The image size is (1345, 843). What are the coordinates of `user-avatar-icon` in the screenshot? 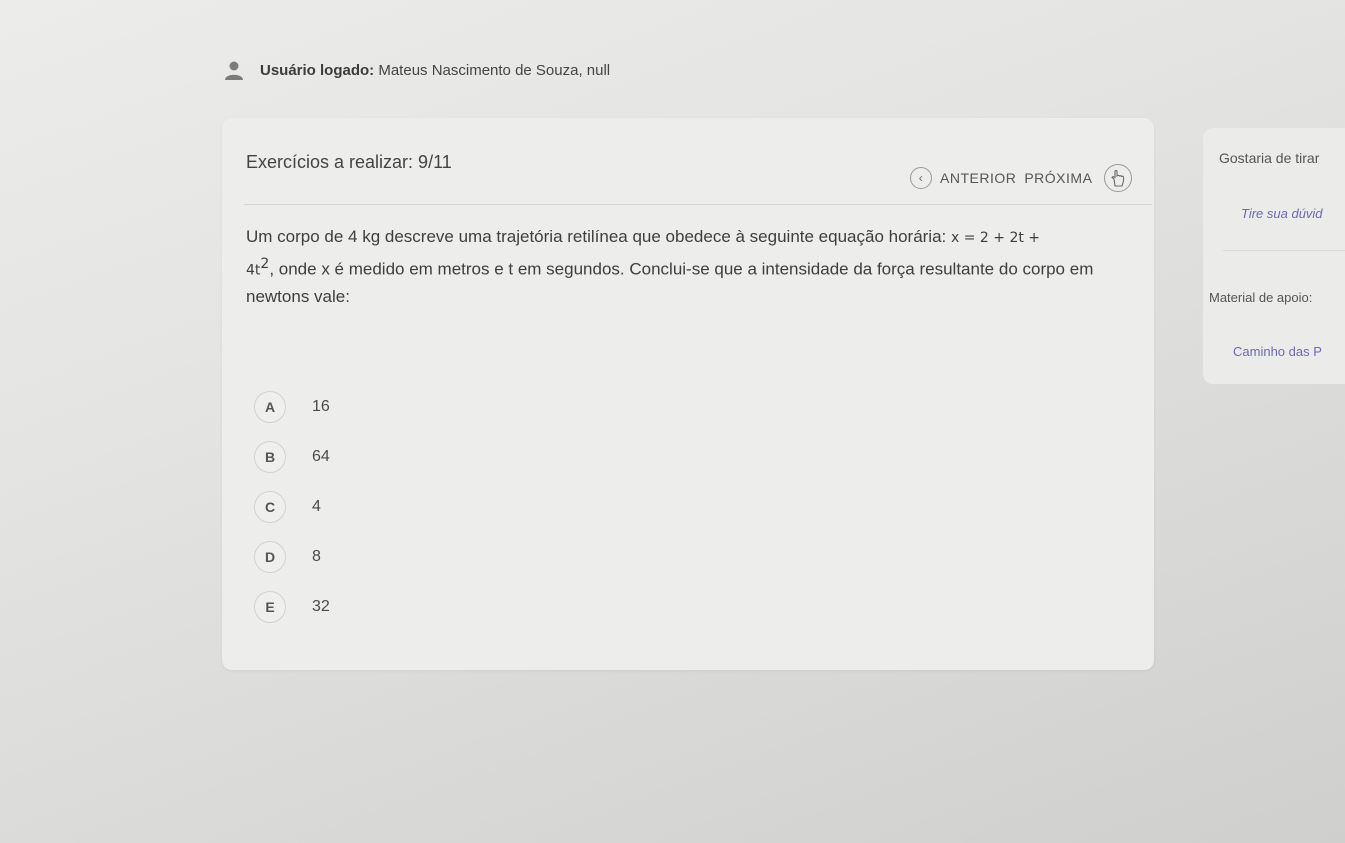 It's located at (234, 70).